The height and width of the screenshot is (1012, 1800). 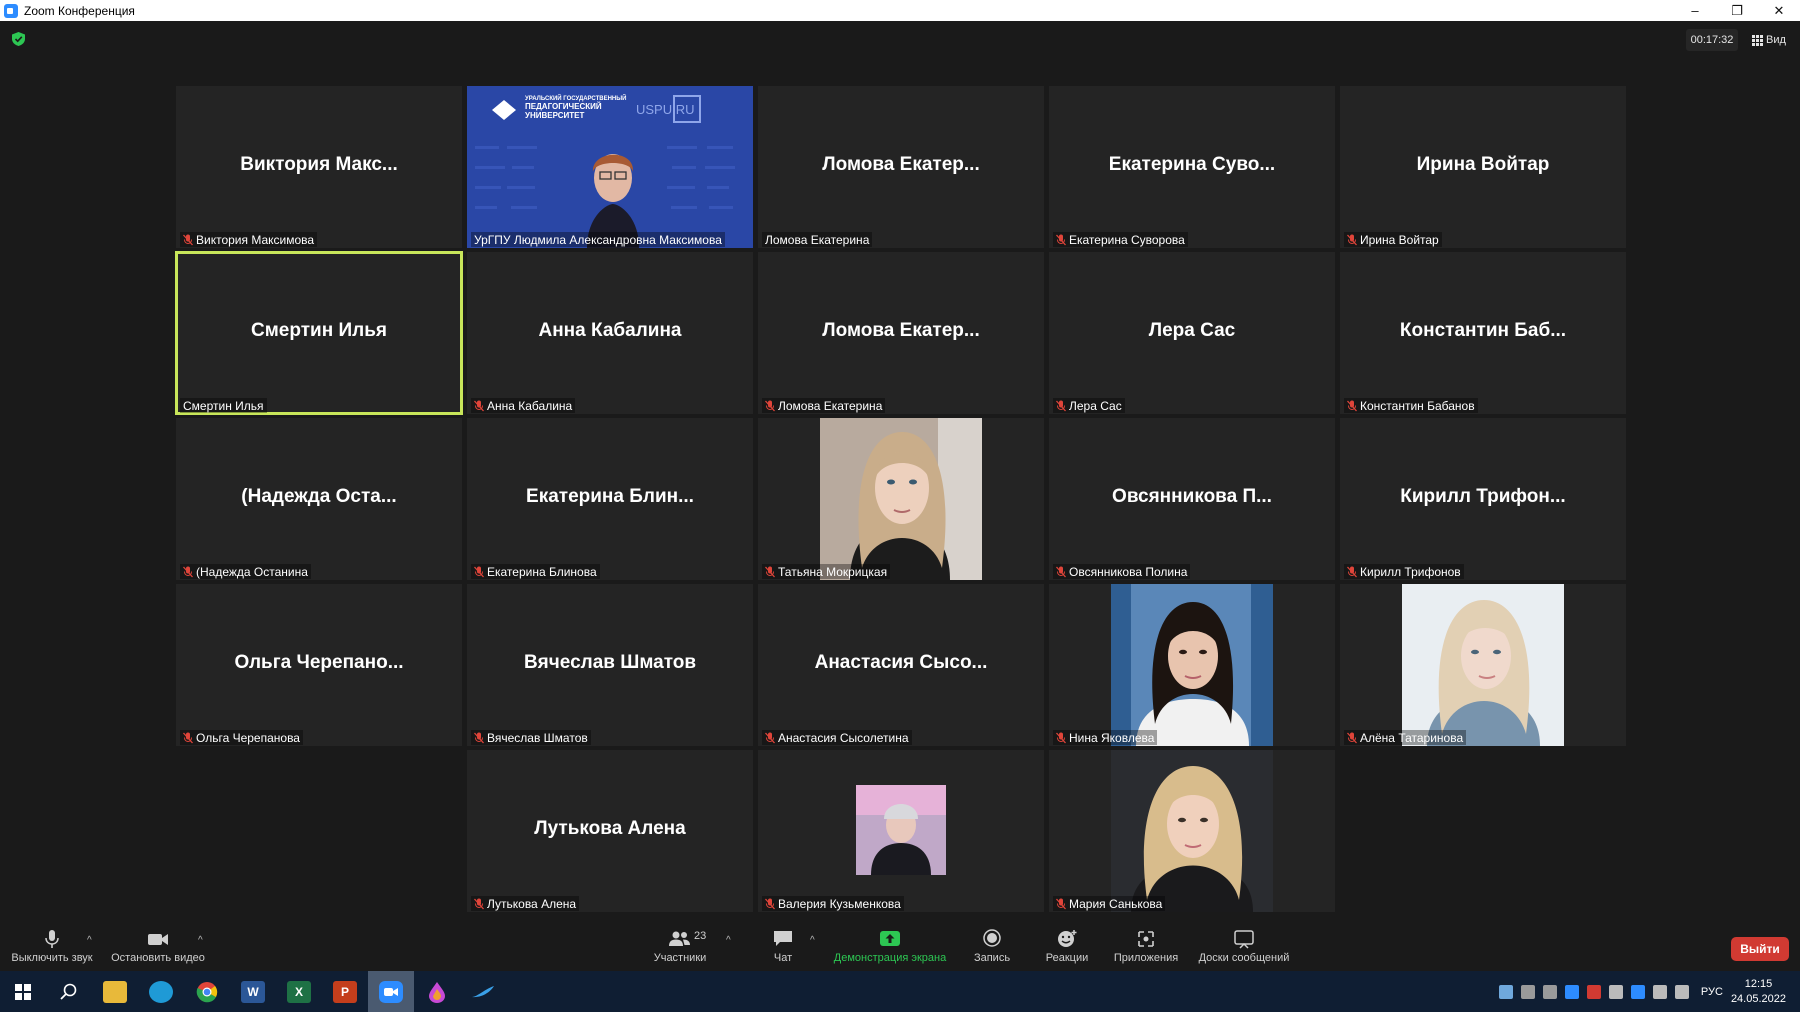 I want to click on participant-tile-video: Татьяна Мокрицкая, so click(x=901, y=499).